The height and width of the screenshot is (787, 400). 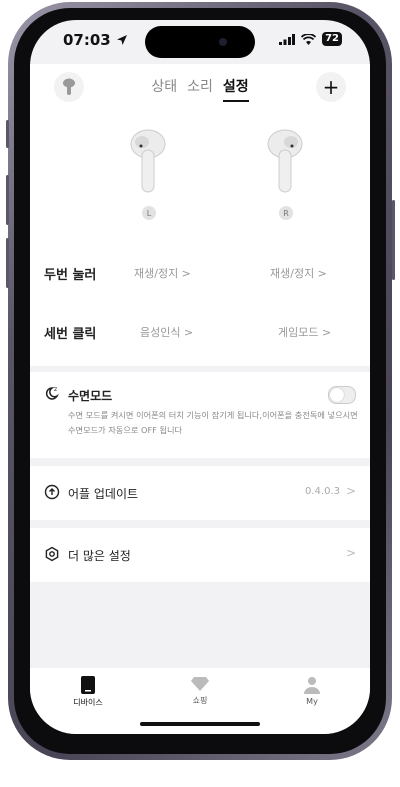 I want to click on double-tap-left-value: 재생/정지 >, so click(x=162, y=273).